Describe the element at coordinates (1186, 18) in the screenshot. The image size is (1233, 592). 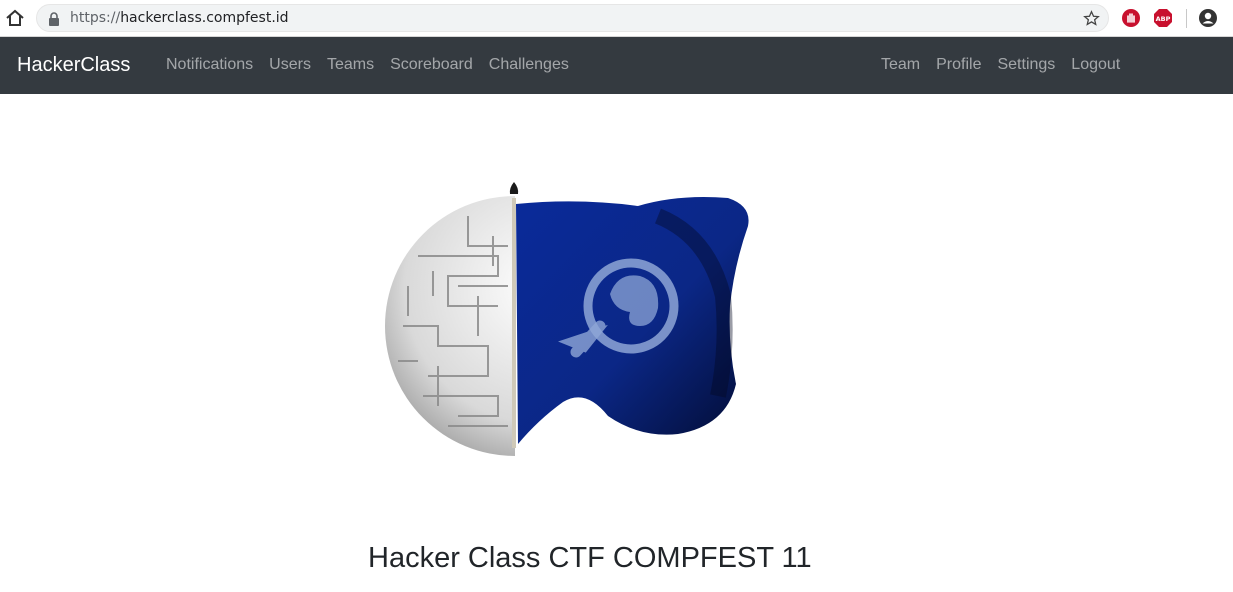
I see `toolbar-divider` at that location.